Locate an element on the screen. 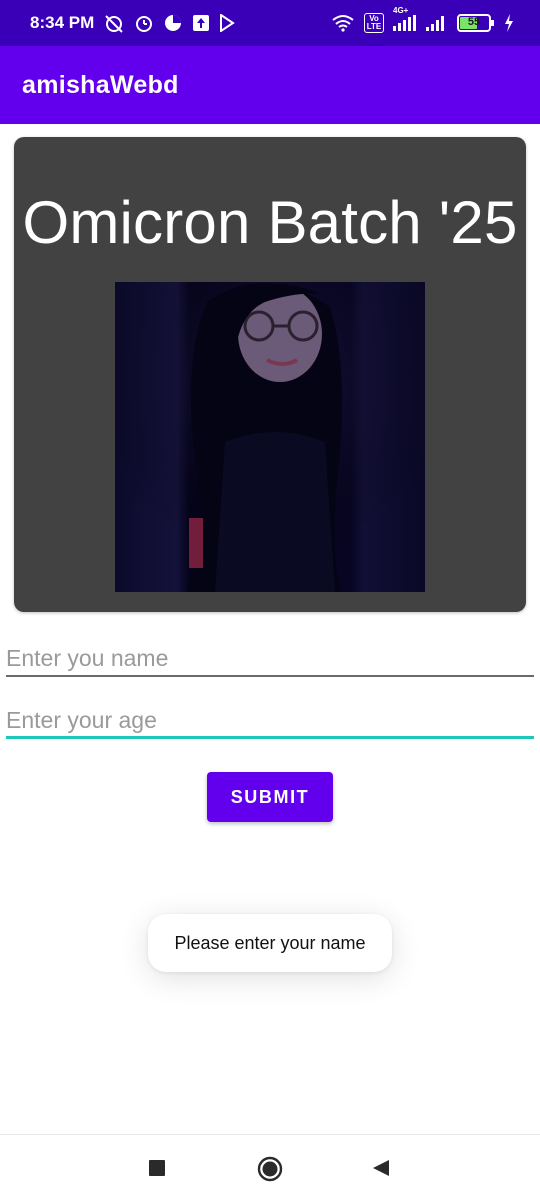  volte-icon: Vo LTE is located at coordinates (374, 23).